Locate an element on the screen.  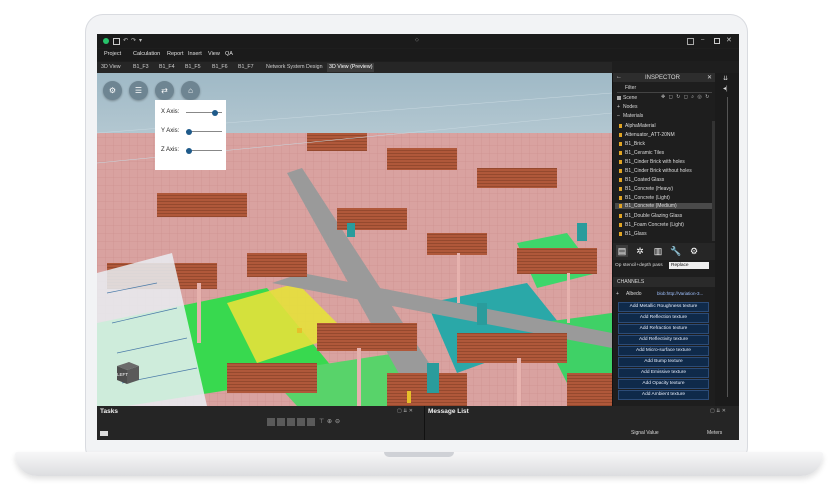
z-axis-slider-knob is located at coordinates (189, 150).